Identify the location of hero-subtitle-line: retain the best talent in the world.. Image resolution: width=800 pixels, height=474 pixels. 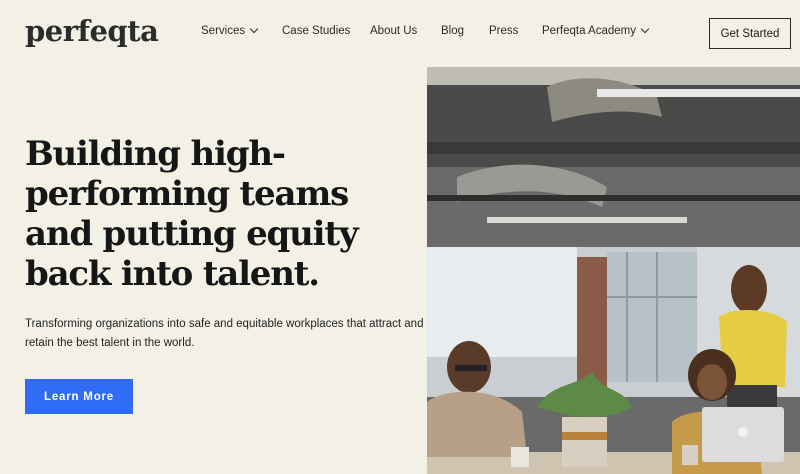
(110, 343).